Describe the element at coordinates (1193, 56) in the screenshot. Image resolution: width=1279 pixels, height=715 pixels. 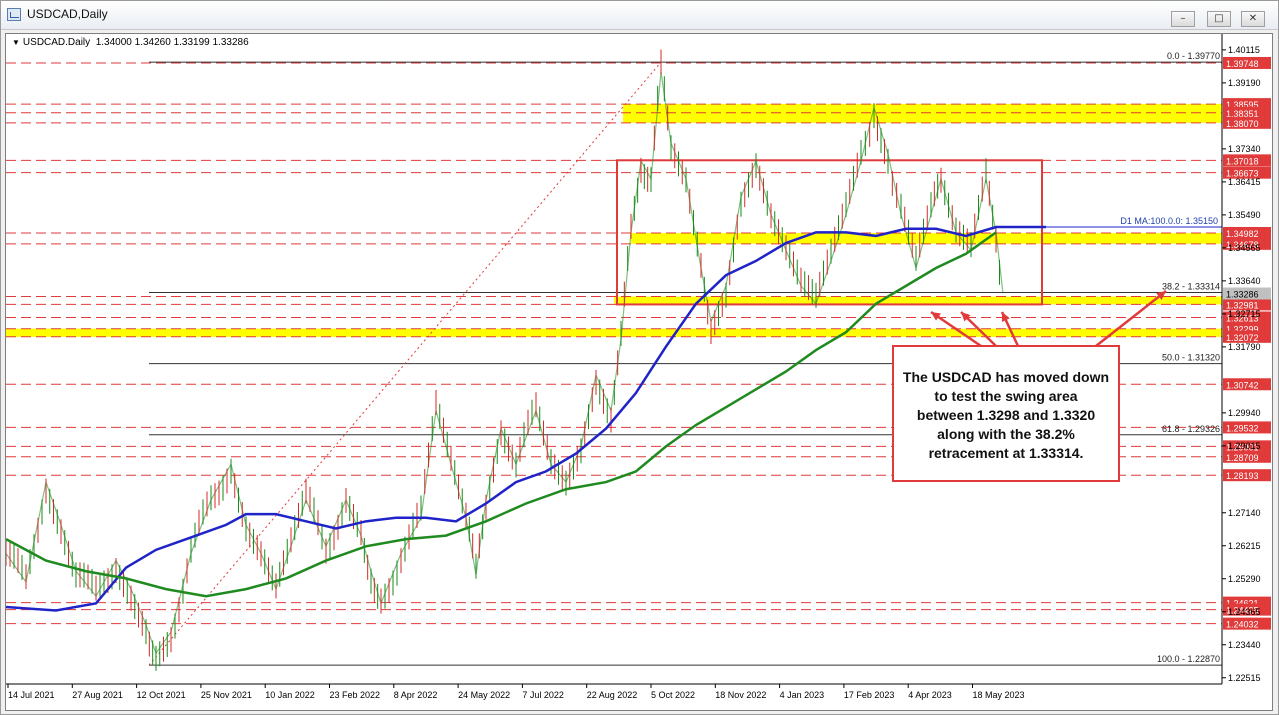
I see `fib-level-label: 0.0 - 1.39770` at that location.